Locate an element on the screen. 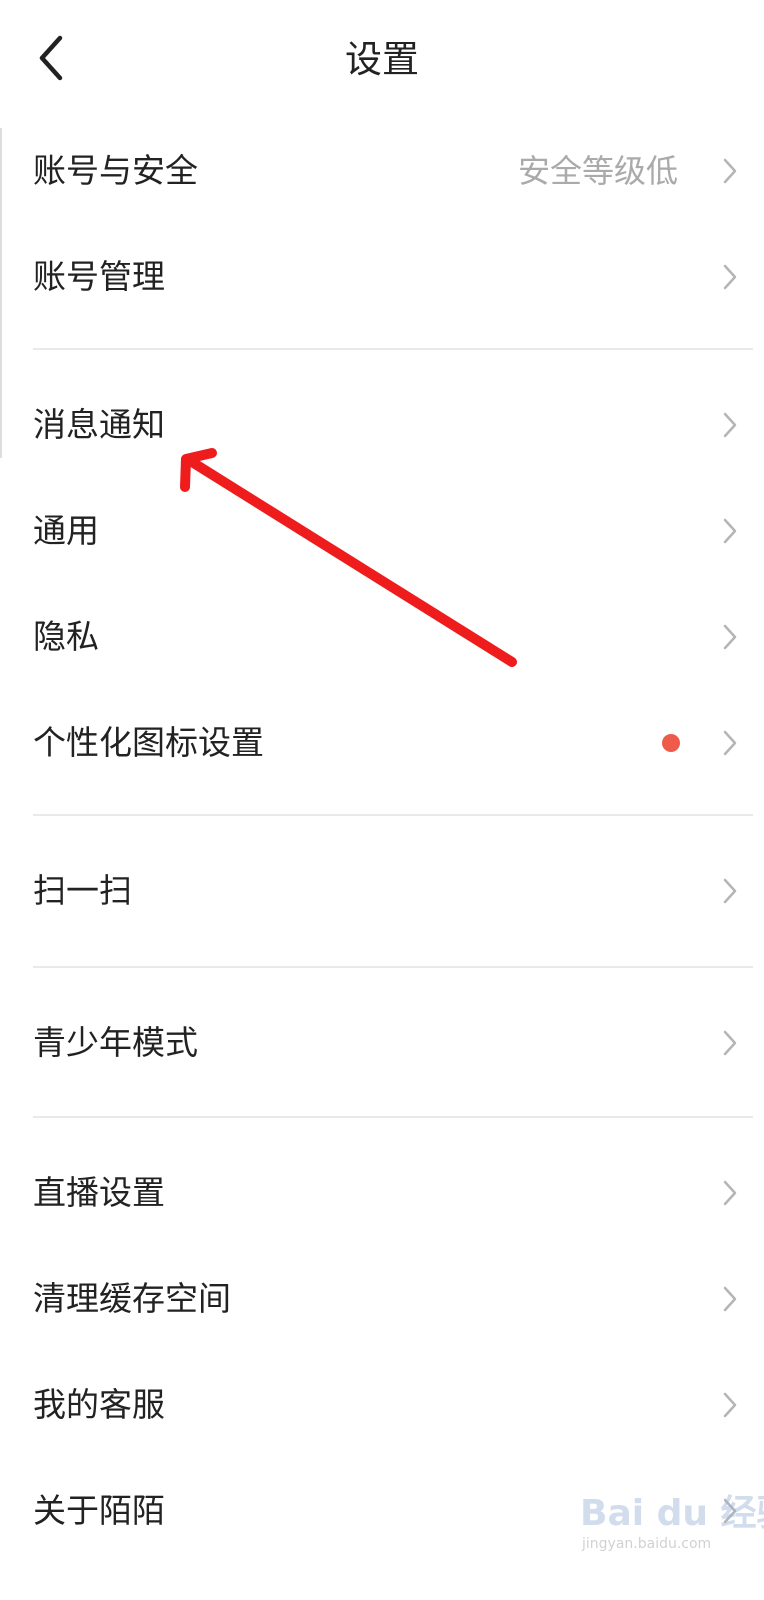 Image resolution: width=764 pixels, height=1600 pixels. settings-row-notifications: 消息通知 is located at coordinates (382, 425).